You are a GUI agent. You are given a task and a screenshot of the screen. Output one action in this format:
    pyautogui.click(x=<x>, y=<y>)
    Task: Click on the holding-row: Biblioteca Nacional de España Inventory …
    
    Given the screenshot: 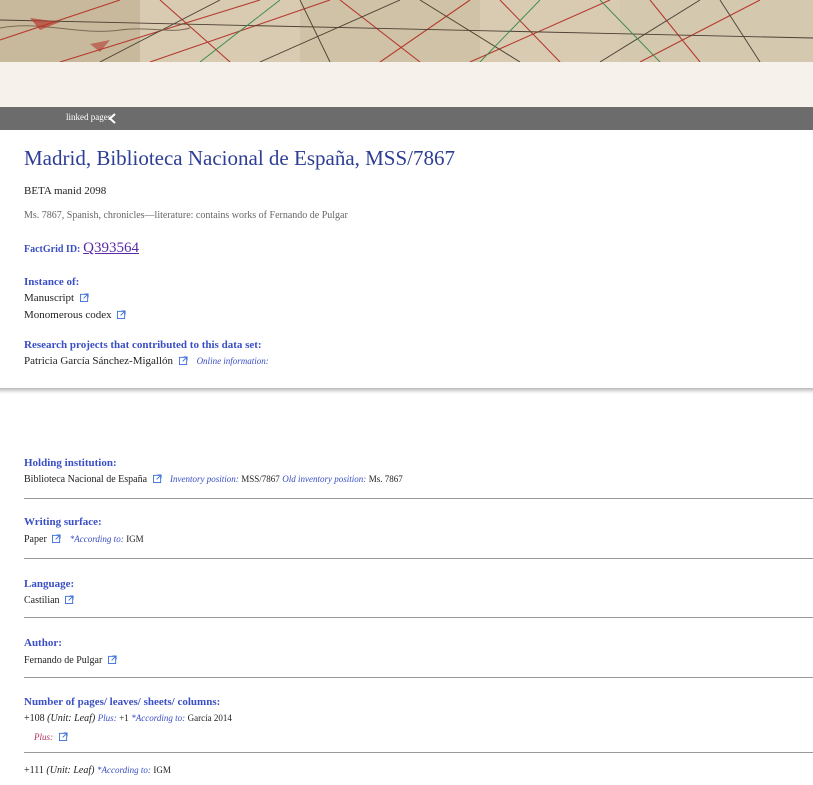 What is the action you would take?
    pyautogui.click(x=213, y=479)
    